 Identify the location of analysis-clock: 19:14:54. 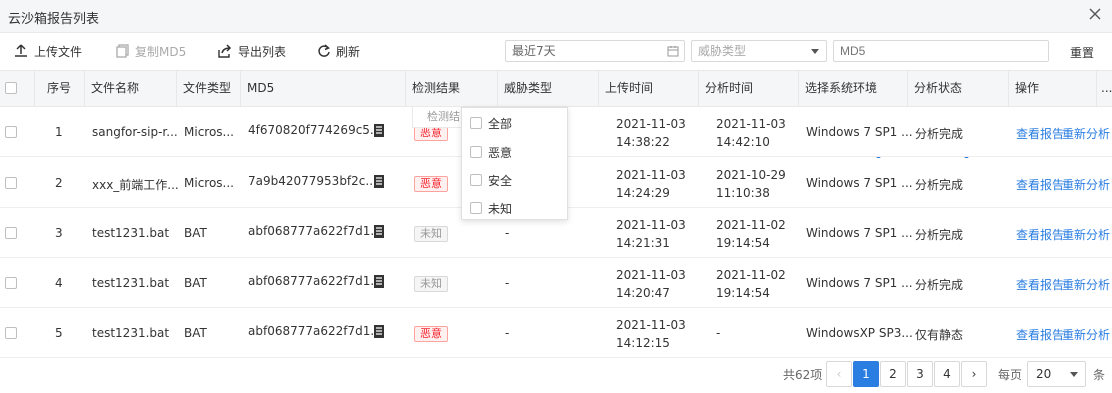
(743, 293).